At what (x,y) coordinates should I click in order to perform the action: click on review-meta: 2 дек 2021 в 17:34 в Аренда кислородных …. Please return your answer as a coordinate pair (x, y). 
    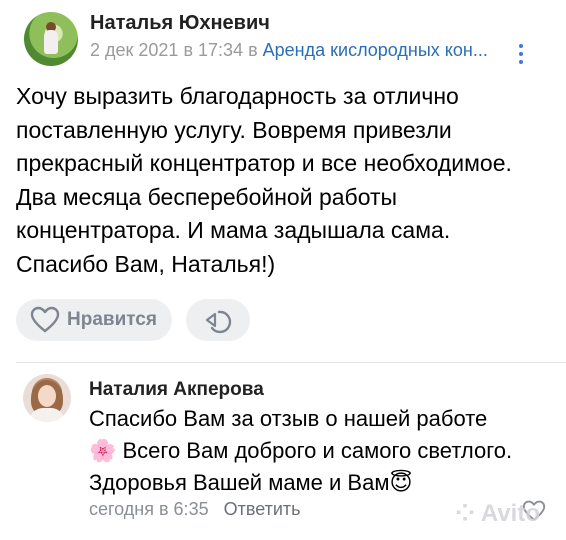
    Looking at the image, I should click on (289, 50).